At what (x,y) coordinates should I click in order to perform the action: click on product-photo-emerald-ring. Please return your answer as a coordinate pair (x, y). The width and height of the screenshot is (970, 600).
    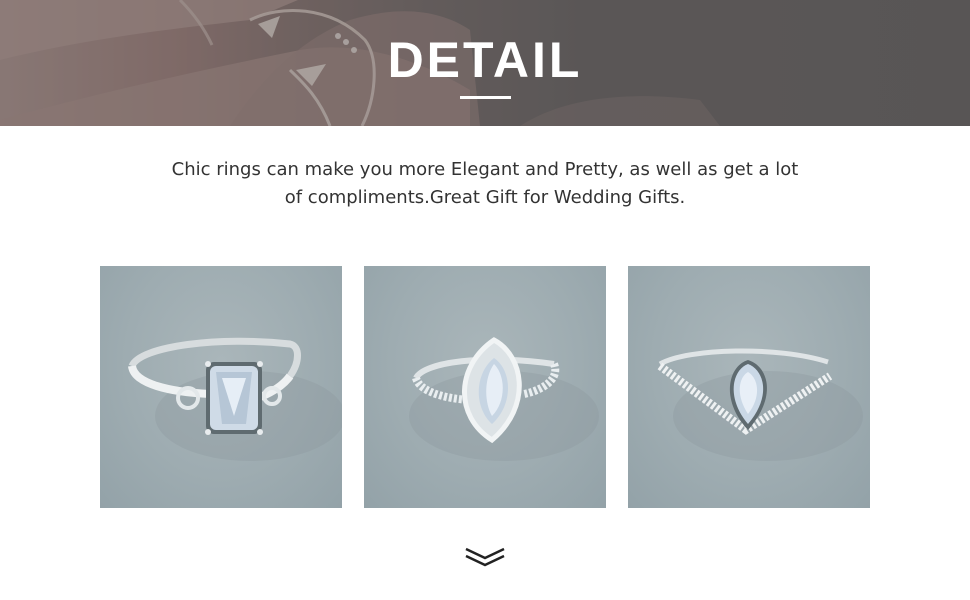
    Looking at the image, I should click on (221, 387).